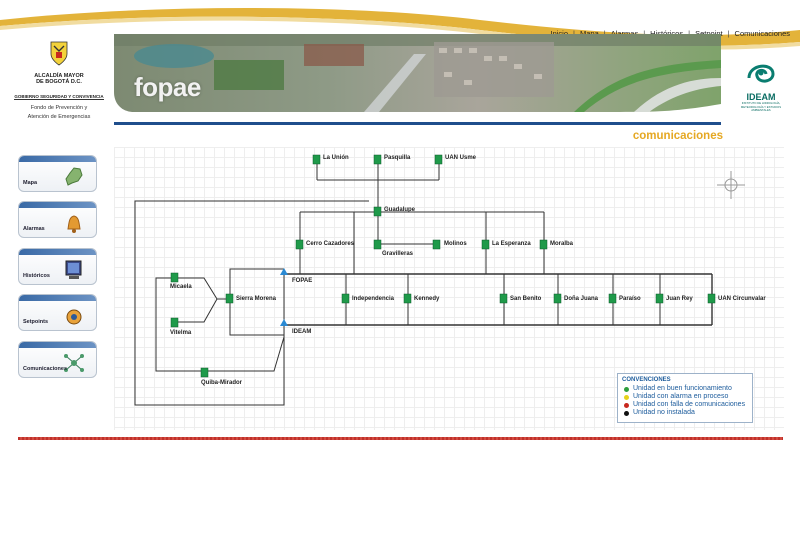 The image size is (800, 533). I want to click on ideam-swirl-icon, so click(761, 73).